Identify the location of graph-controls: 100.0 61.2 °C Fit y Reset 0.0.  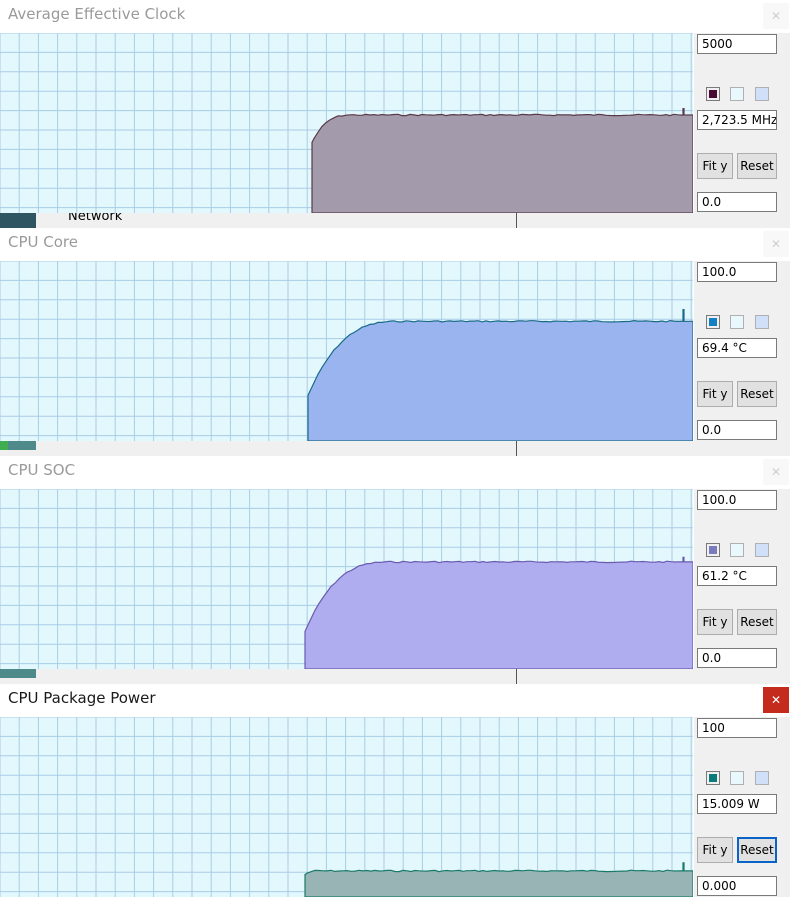
(742, 579).